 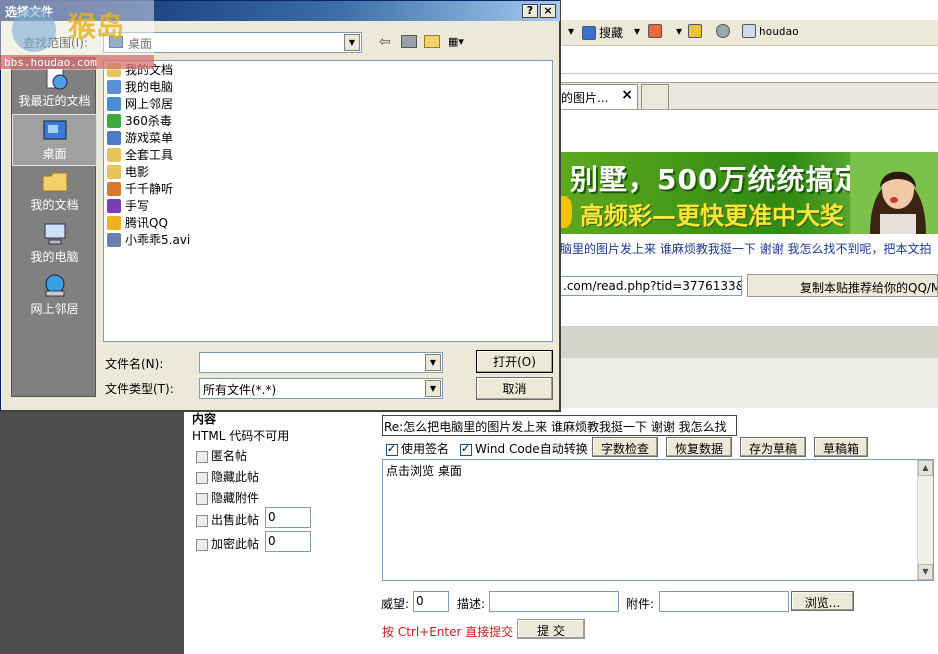 I want to click on network-icon, so click(x=54, y=285).